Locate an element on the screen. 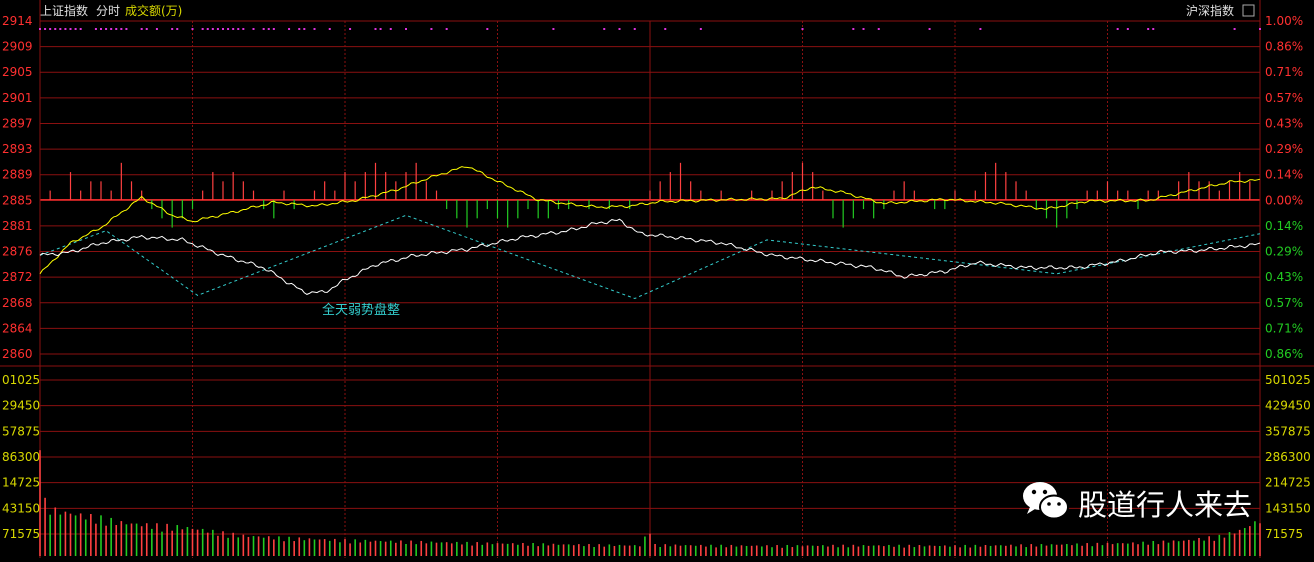 Image resolution: width=1314 pixels, height=562 pixels. wechat-icon is located at coordinates (1046, 501).